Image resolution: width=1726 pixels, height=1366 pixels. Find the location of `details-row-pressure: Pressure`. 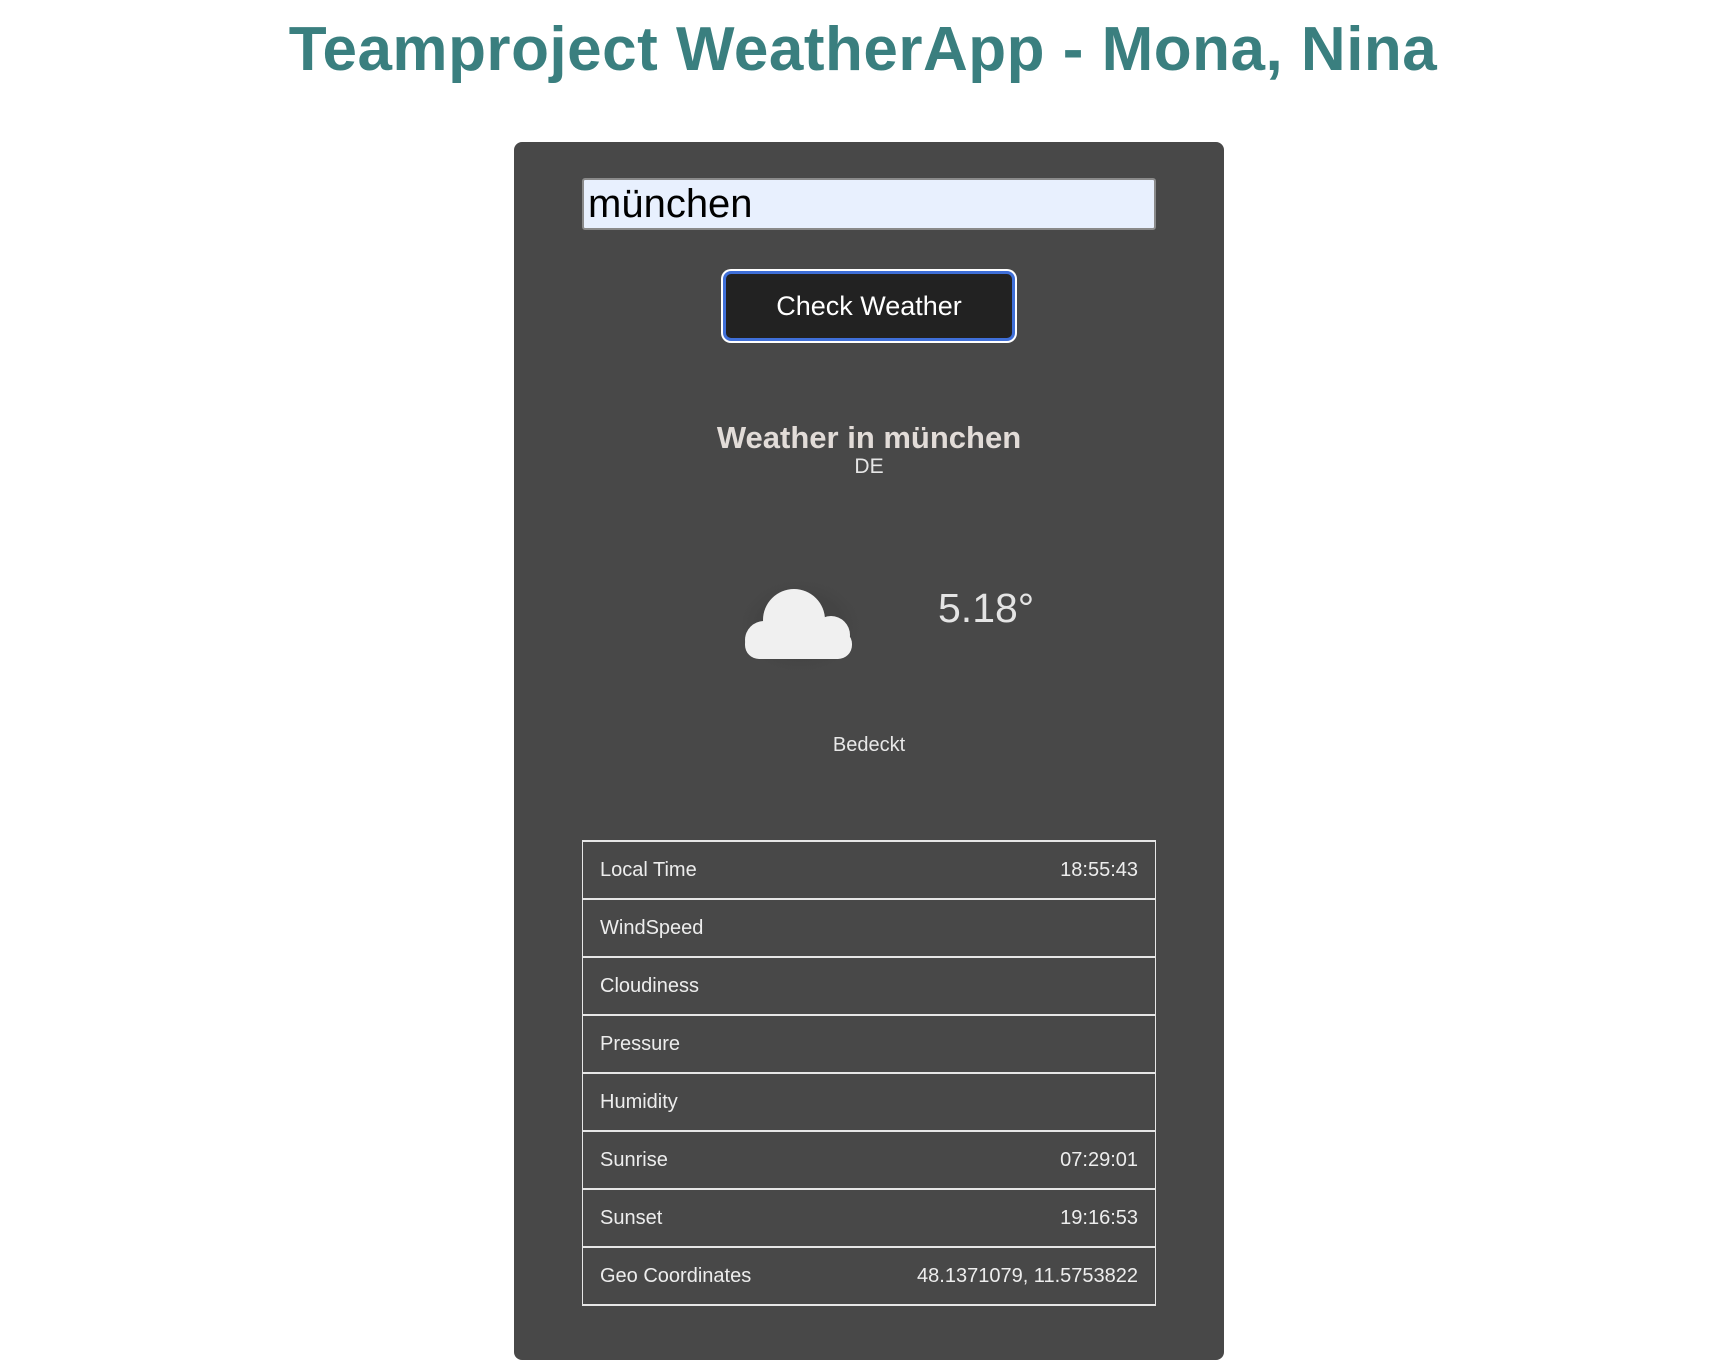

details-row-pressure: Pressure is located at coordinates (868, 1044).